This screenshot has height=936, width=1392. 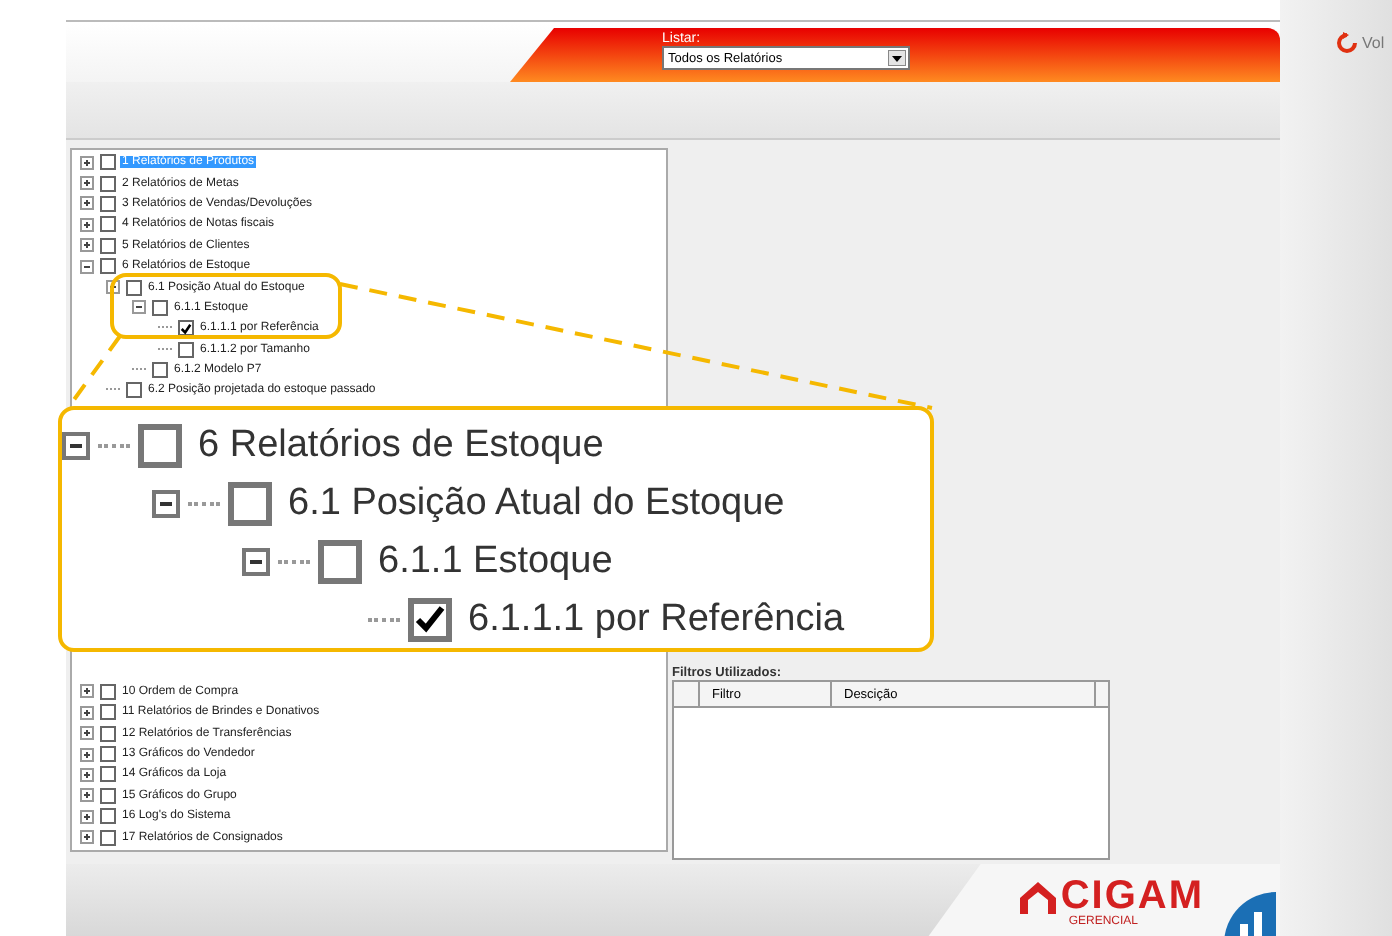 What do you see at coordinates (897, 58) in the screenshot?
I see `caret-icon` at bounding box center [897, 58].